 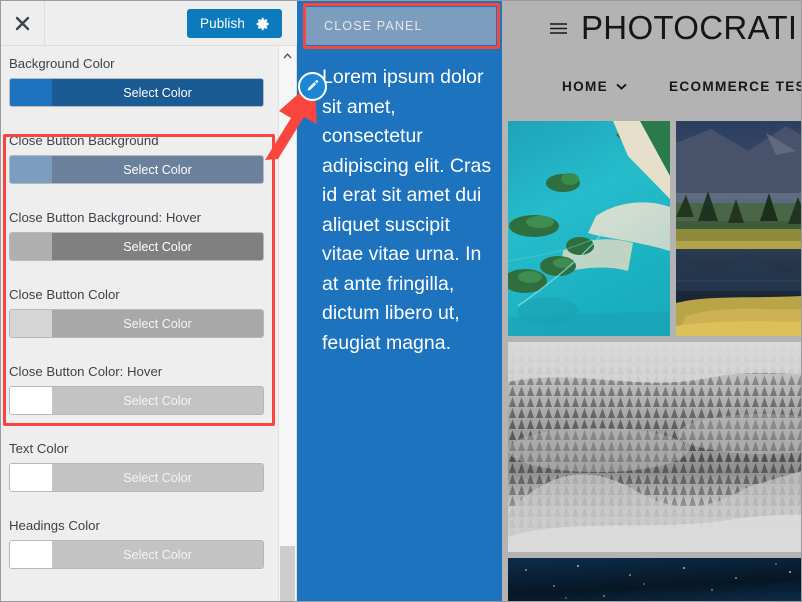 I want to click on color-control-label: Close Button Color: Hover, so click(x=86, y=371).